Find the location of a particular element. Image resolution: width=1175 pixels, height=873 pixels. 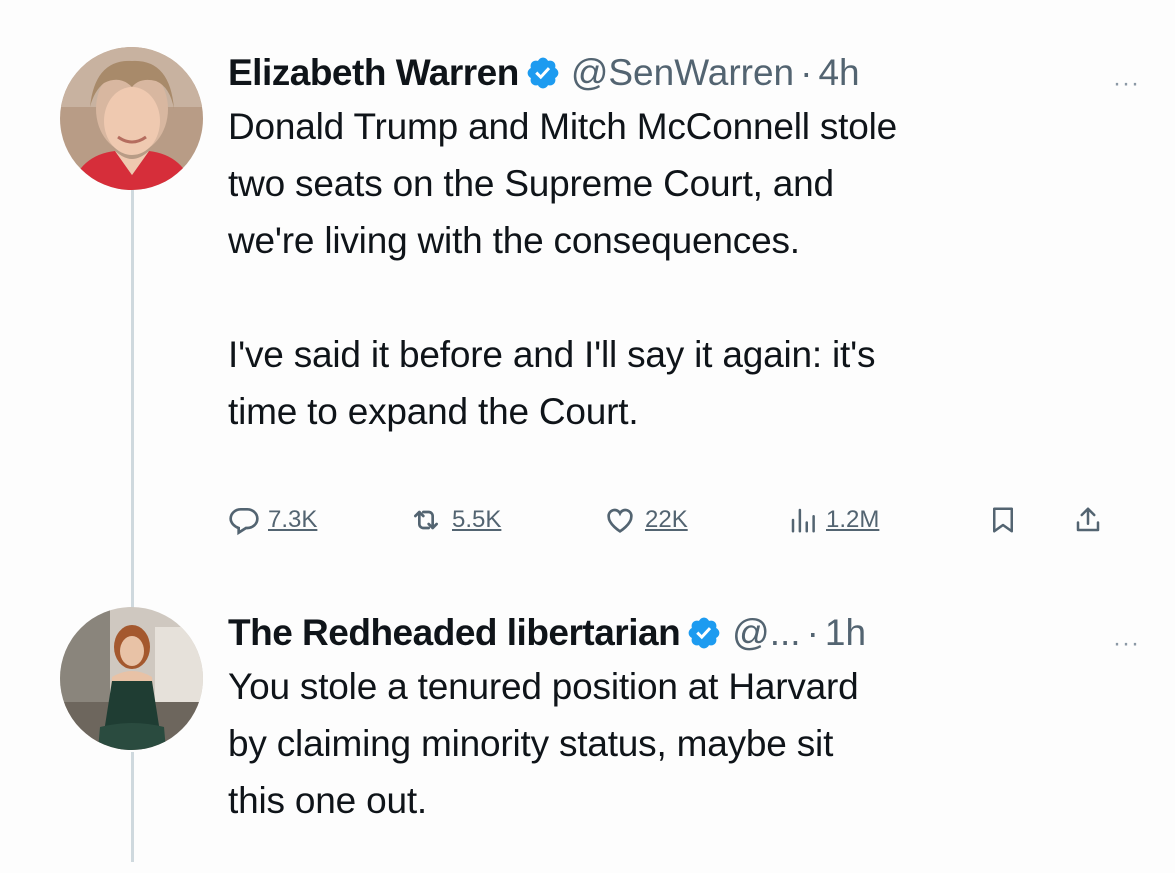

bookmark-icon is located at coordinates (1003, 520).